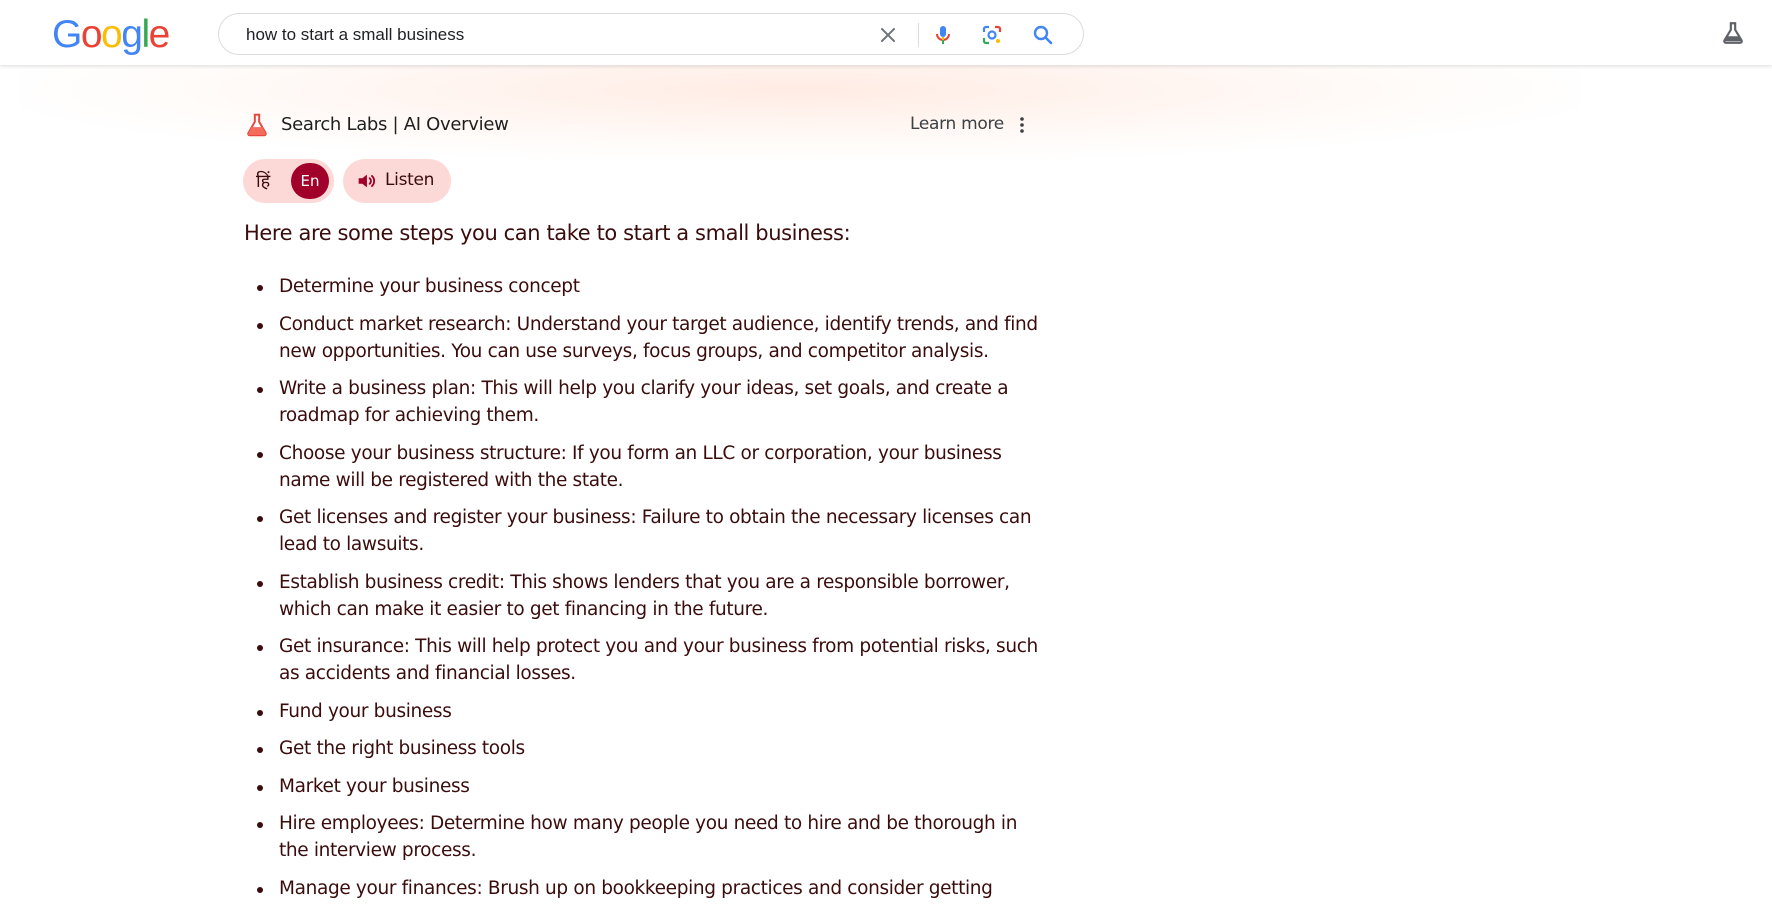 The image size is (1772, 912). Describe the element at coordinates (992, 35) in the screenshot. I see `lens-icon` at that location.